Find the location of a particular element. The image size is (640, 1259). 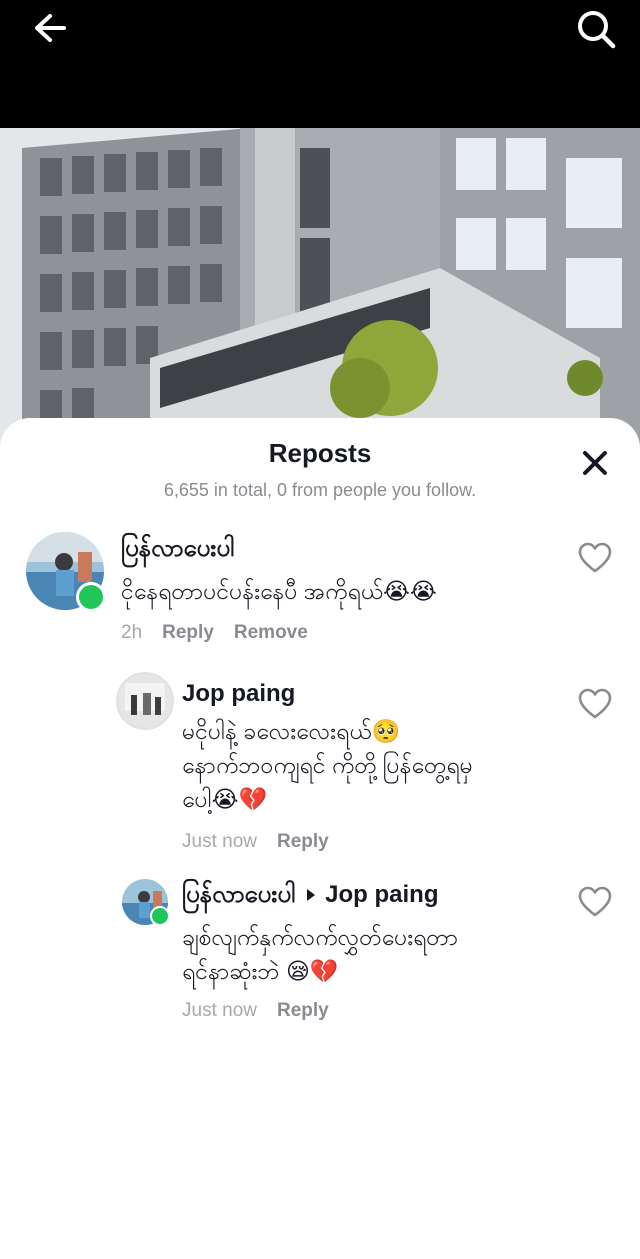

remove-button: Remove is located at coordinates (271, 632).